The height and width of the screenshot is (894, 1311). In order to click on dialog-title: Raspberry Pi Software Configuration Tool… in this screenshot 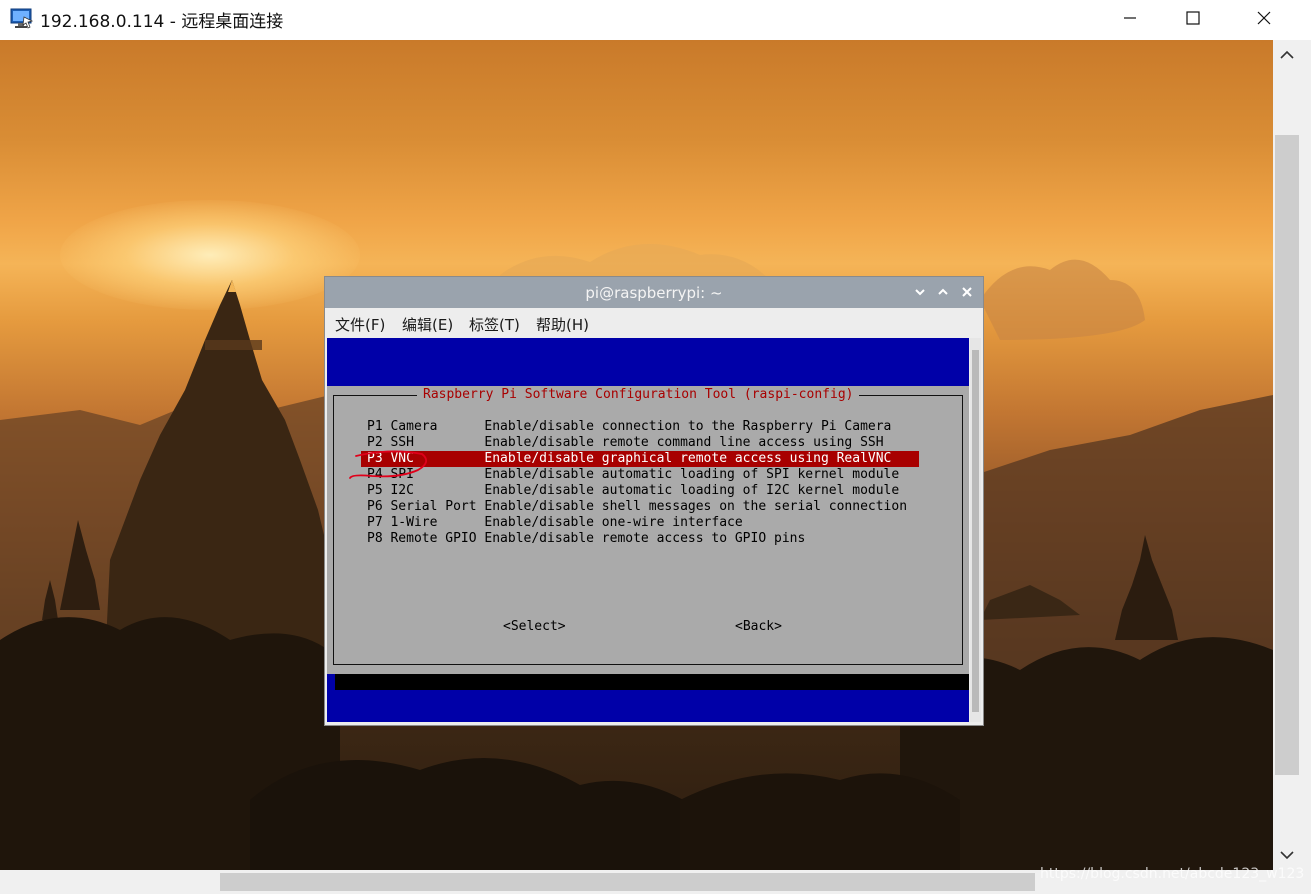, I will do `click(638, 395)`.